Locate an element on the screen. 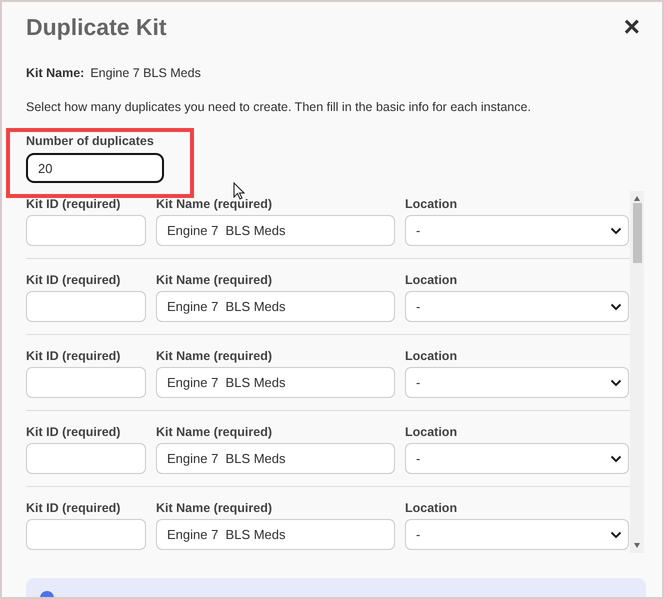 Image resolution: width=664 pixels, height=599 pixels. scroll-down-arrow-icon is located at coordinates (637, 545).